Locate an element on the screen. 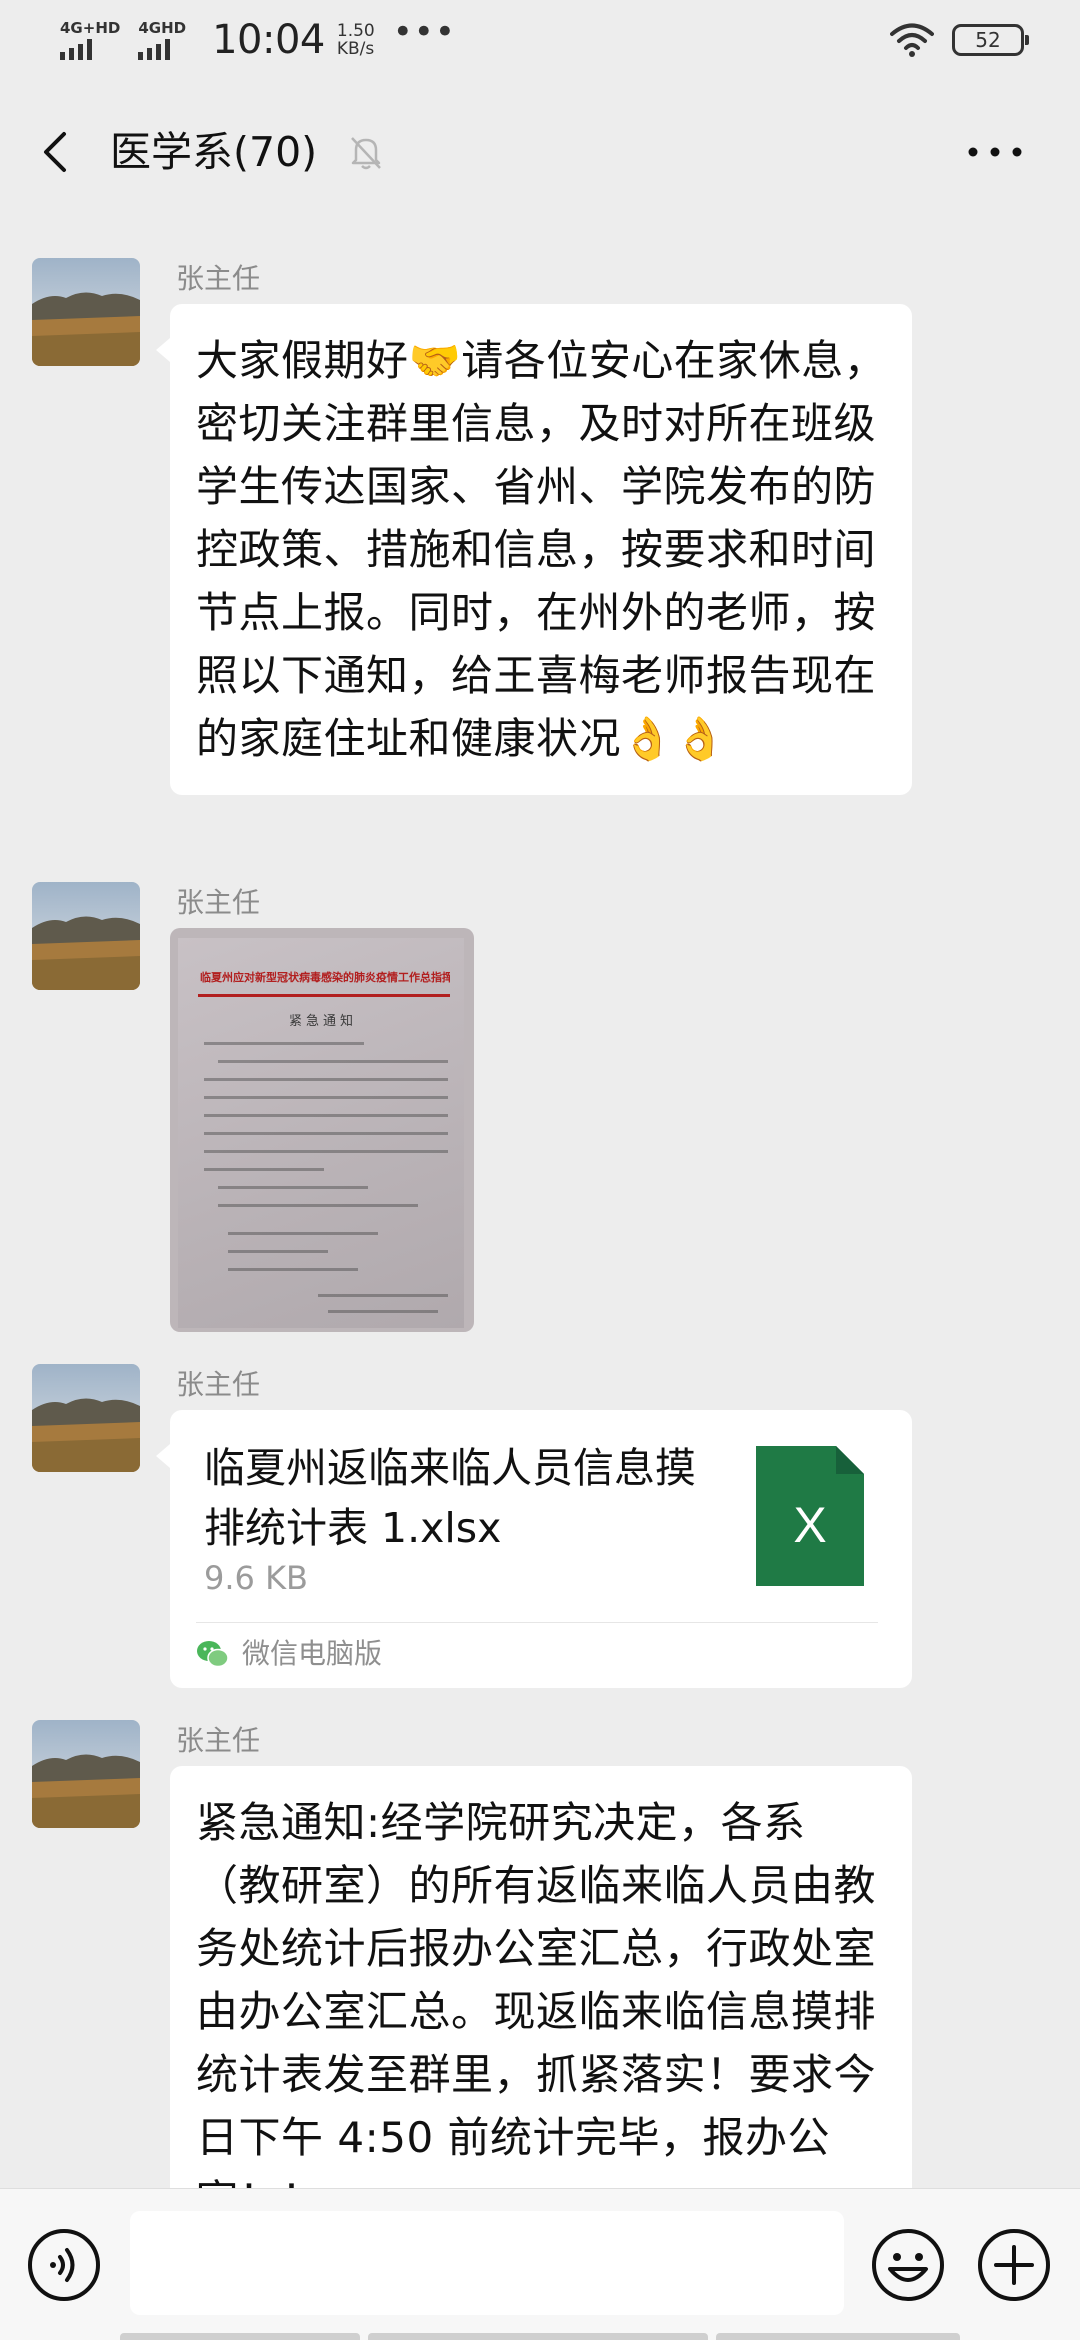 Image resolution: width=1080 pixels, height=2340 pixels. chat-input-bar is located at coordinates (540, 2264).